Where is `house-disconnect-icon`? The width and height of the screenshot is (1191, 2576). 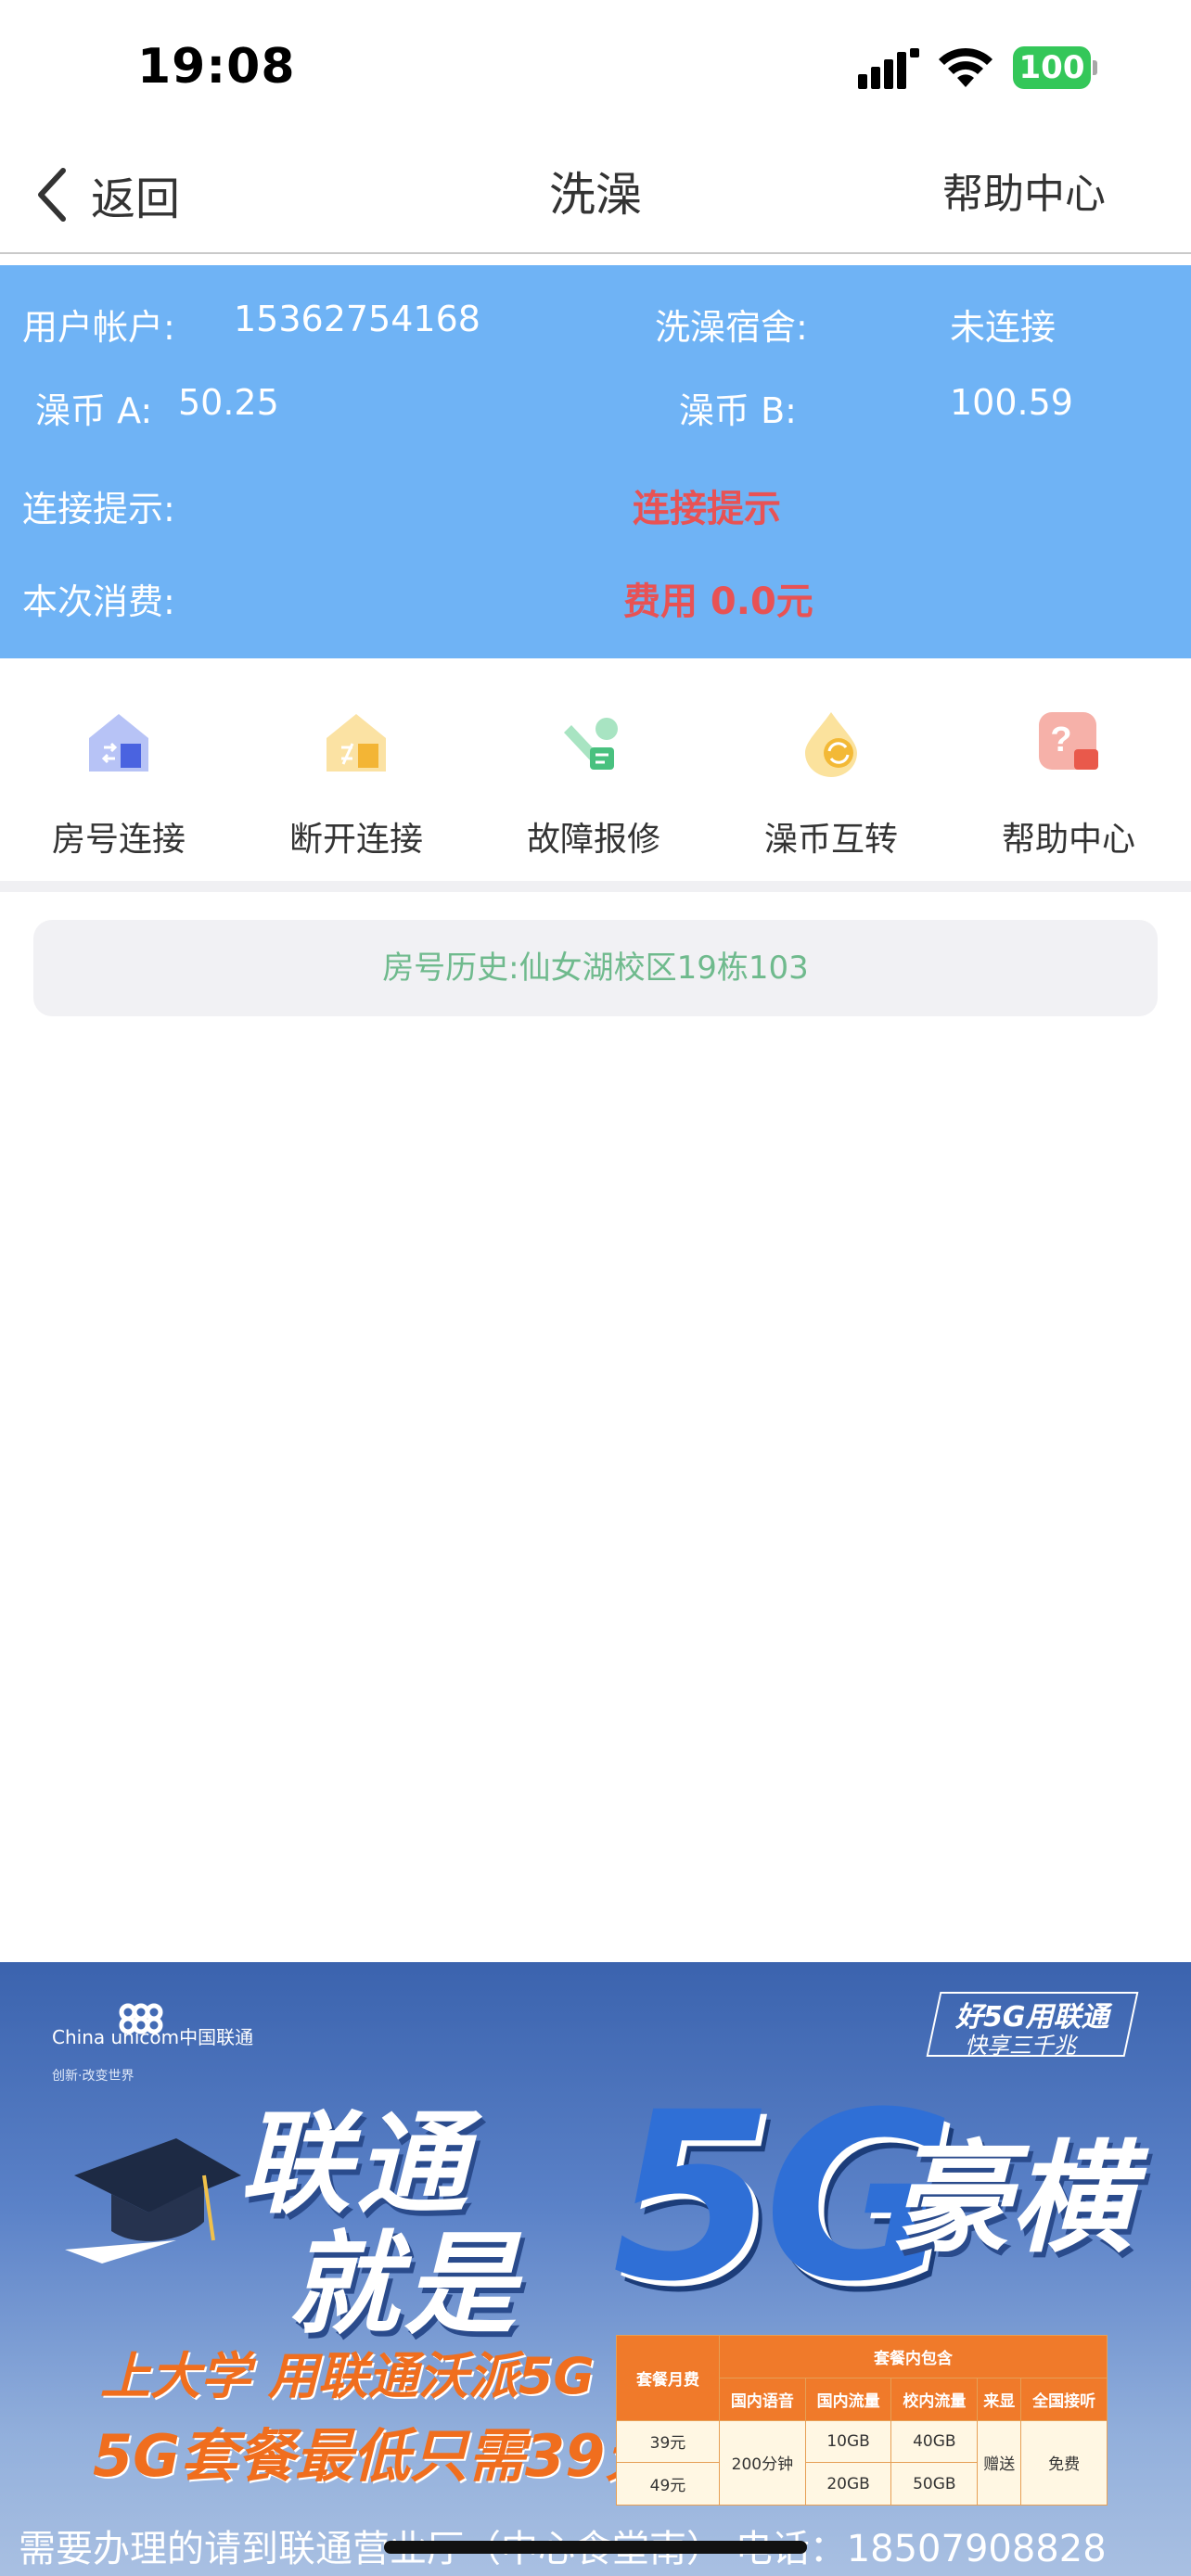 house-disconnect-icon is located at coordinates (356, 743).